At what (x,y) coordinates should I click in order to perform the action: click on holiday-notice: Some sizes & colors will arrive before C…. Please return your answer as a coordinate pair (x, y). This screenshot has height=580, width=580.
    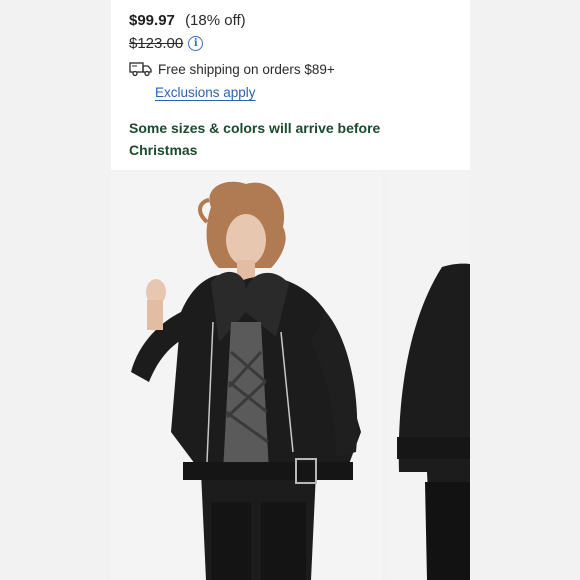
    Looking at the image, I should click on (255, 139).